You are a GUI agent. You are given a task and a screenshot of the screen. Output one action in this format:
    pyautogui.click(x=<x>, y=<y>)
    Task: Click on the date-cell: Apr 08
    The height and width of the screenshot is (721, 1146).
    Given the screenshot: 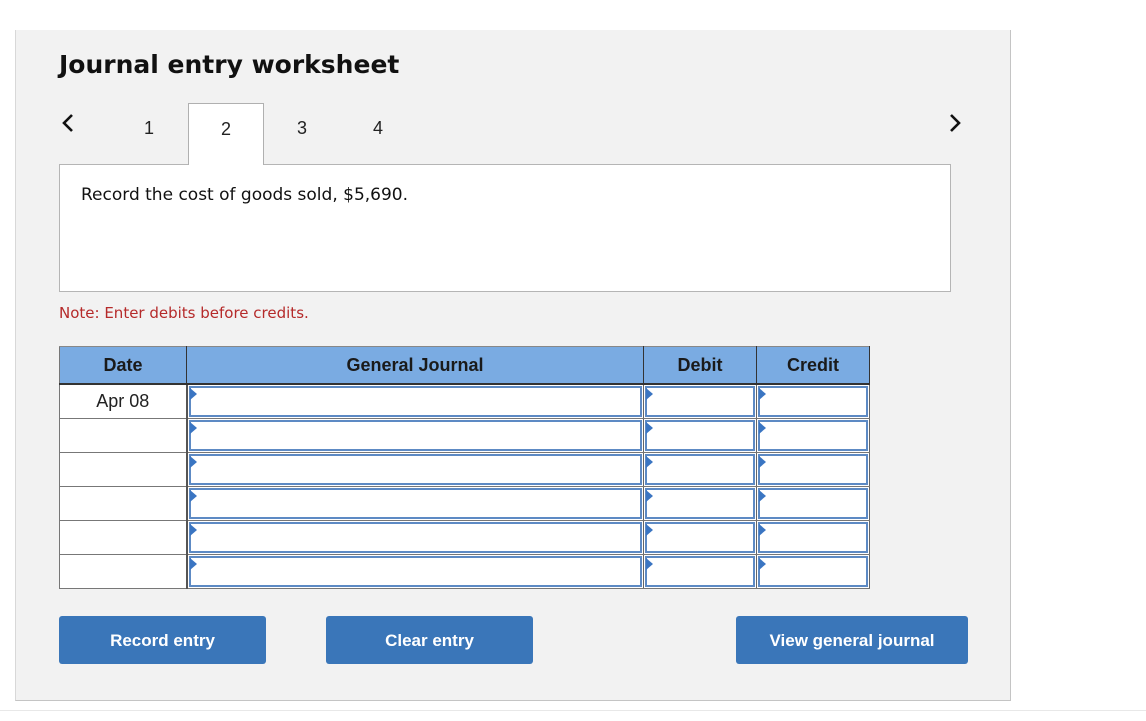 What is the action you would take?
    pyautogui.click(x=123, y=401)
    